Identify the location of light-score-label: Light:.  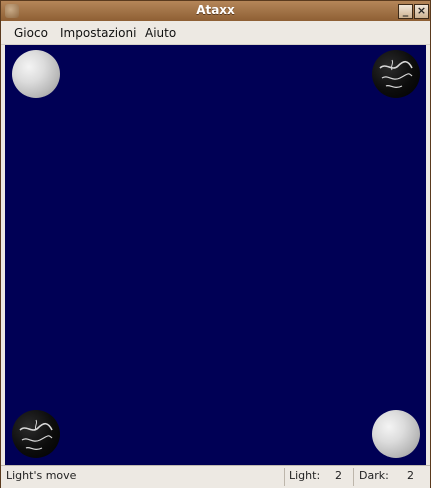
(305, 475).